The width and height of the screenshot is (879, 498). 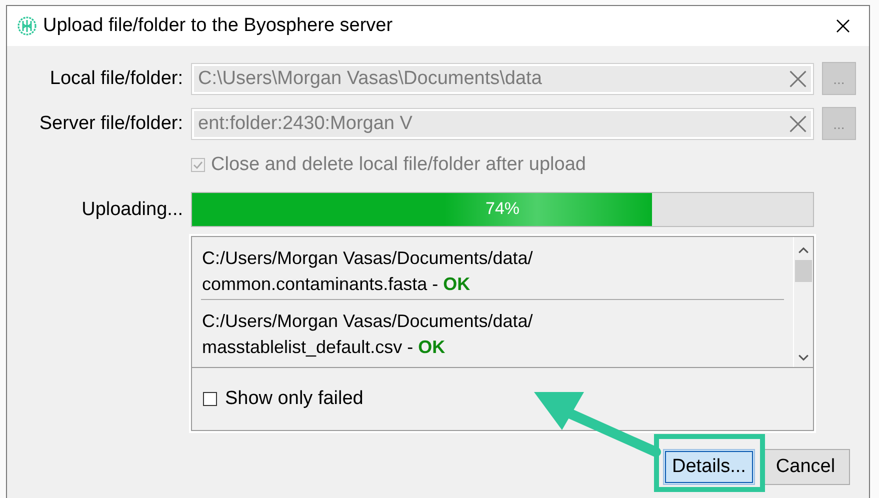 What do you see at coordinates (27, 26) in the screenshot?
I see `app-icon` at bounding box center [27, 26].